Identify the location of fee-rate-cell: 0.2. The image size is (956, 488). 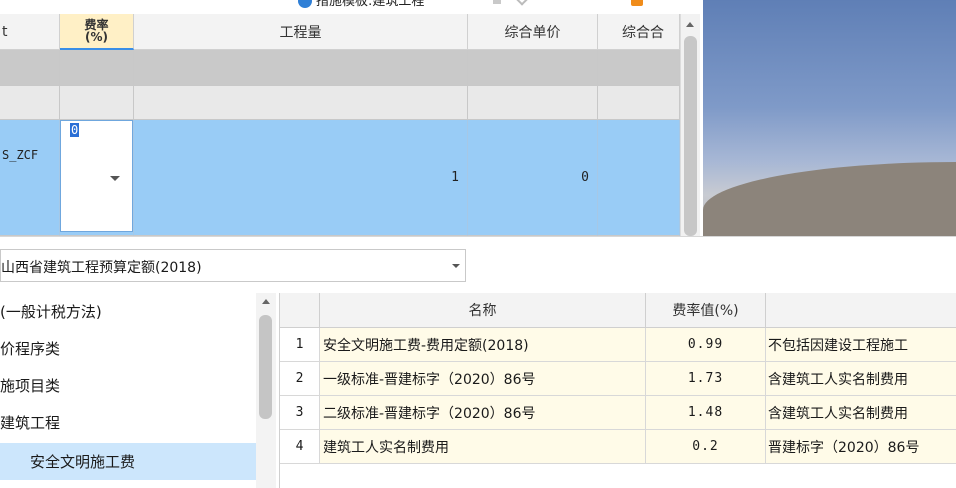
(706, 447).